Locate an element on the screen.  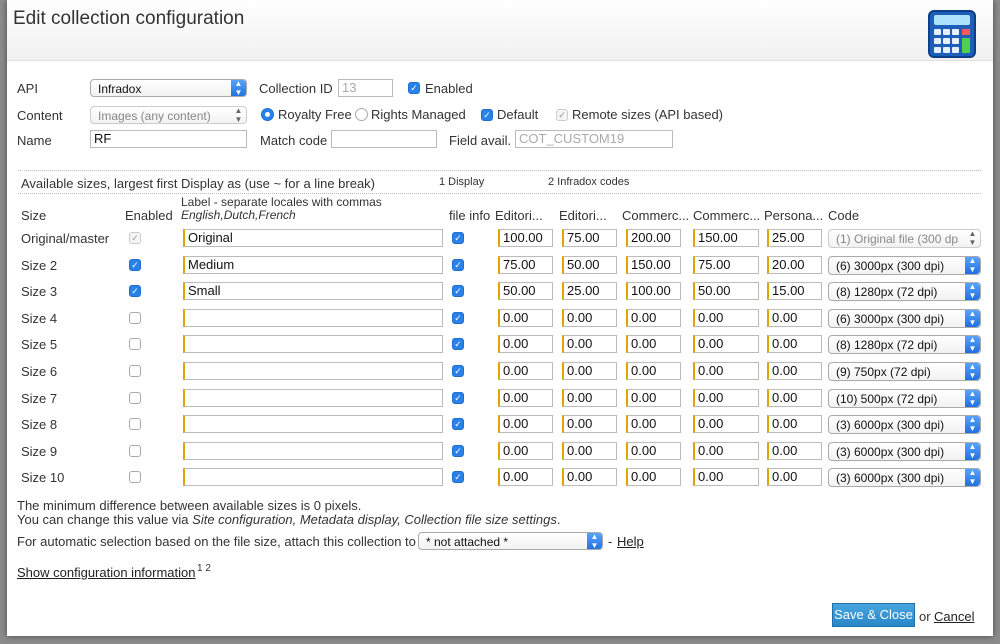
remote-sizes-checkbox: ✓ is located at coordinates (562, 115).